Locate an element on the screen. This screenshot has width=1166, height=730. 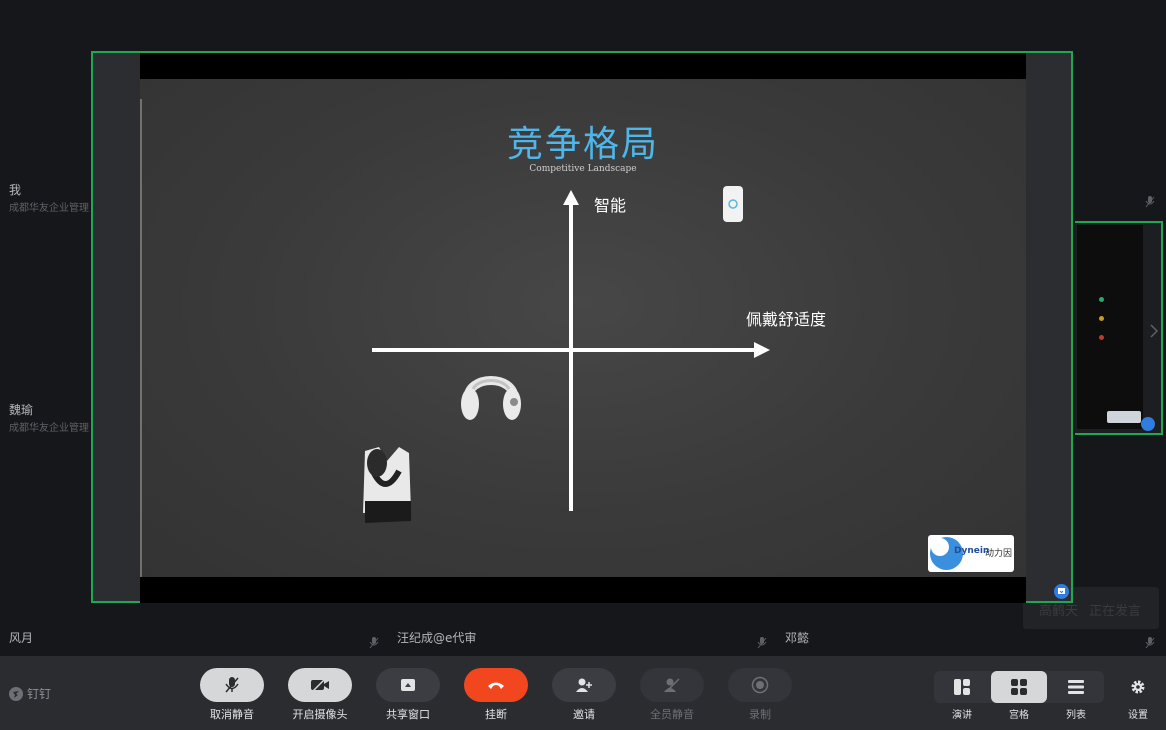
camera-button is located at coordinates (320, 685).